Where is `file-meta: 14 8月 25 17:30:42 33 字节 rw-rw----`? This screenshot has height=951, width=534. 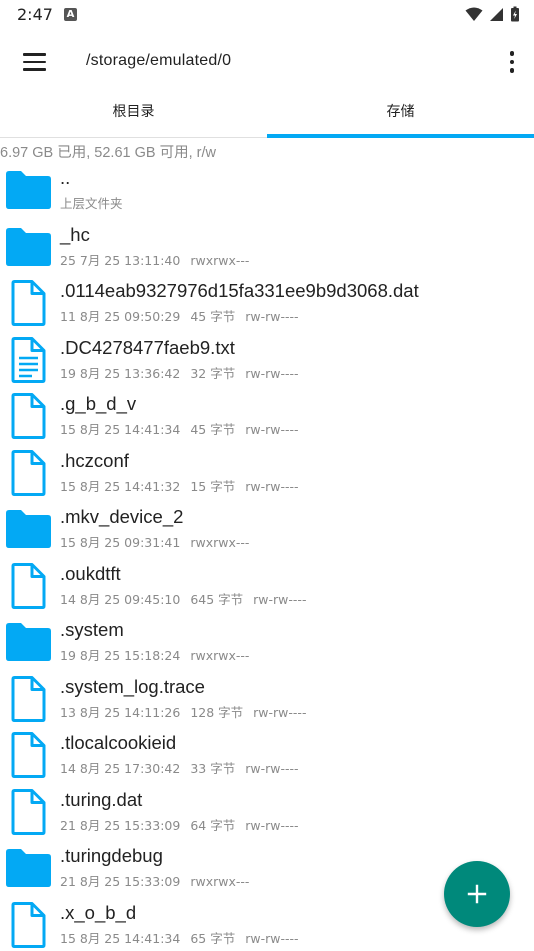
file-meta: 14 8月 25 17:30:42 33 字节 rw-rw---- is located at coordinates (179, 767).